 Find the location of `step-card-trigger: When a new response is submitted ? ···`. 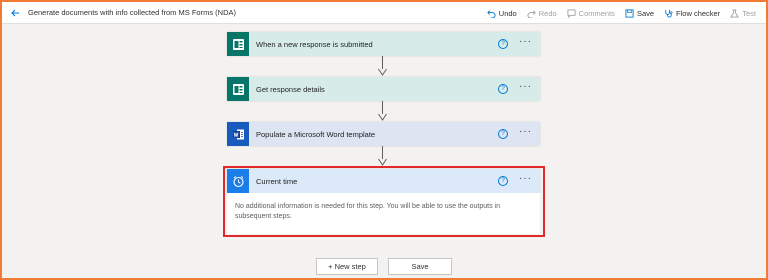

step-card-trigger: When a new response is submitted ? ··· is located at coordinates (383, 44).